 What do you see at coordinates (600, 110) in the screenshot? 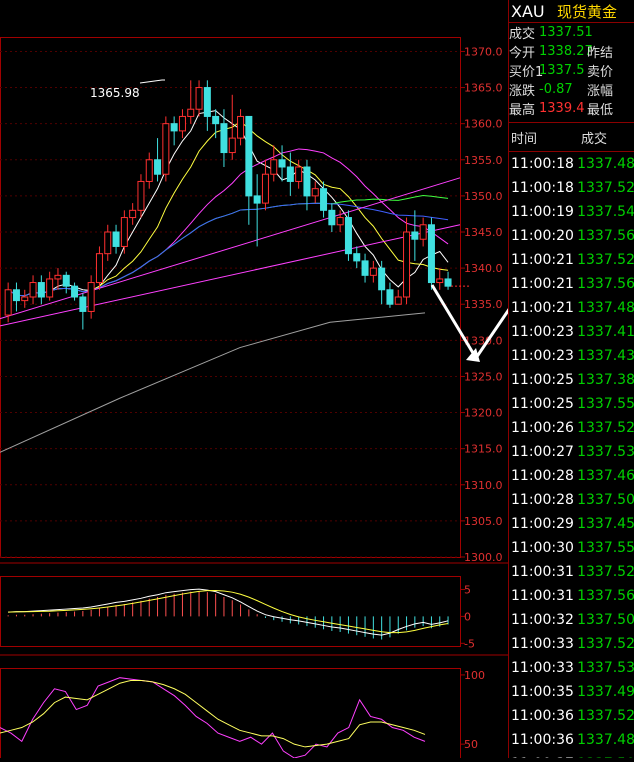
I see `quote-label-secondary: 最低` at bounding box center [600, 110].